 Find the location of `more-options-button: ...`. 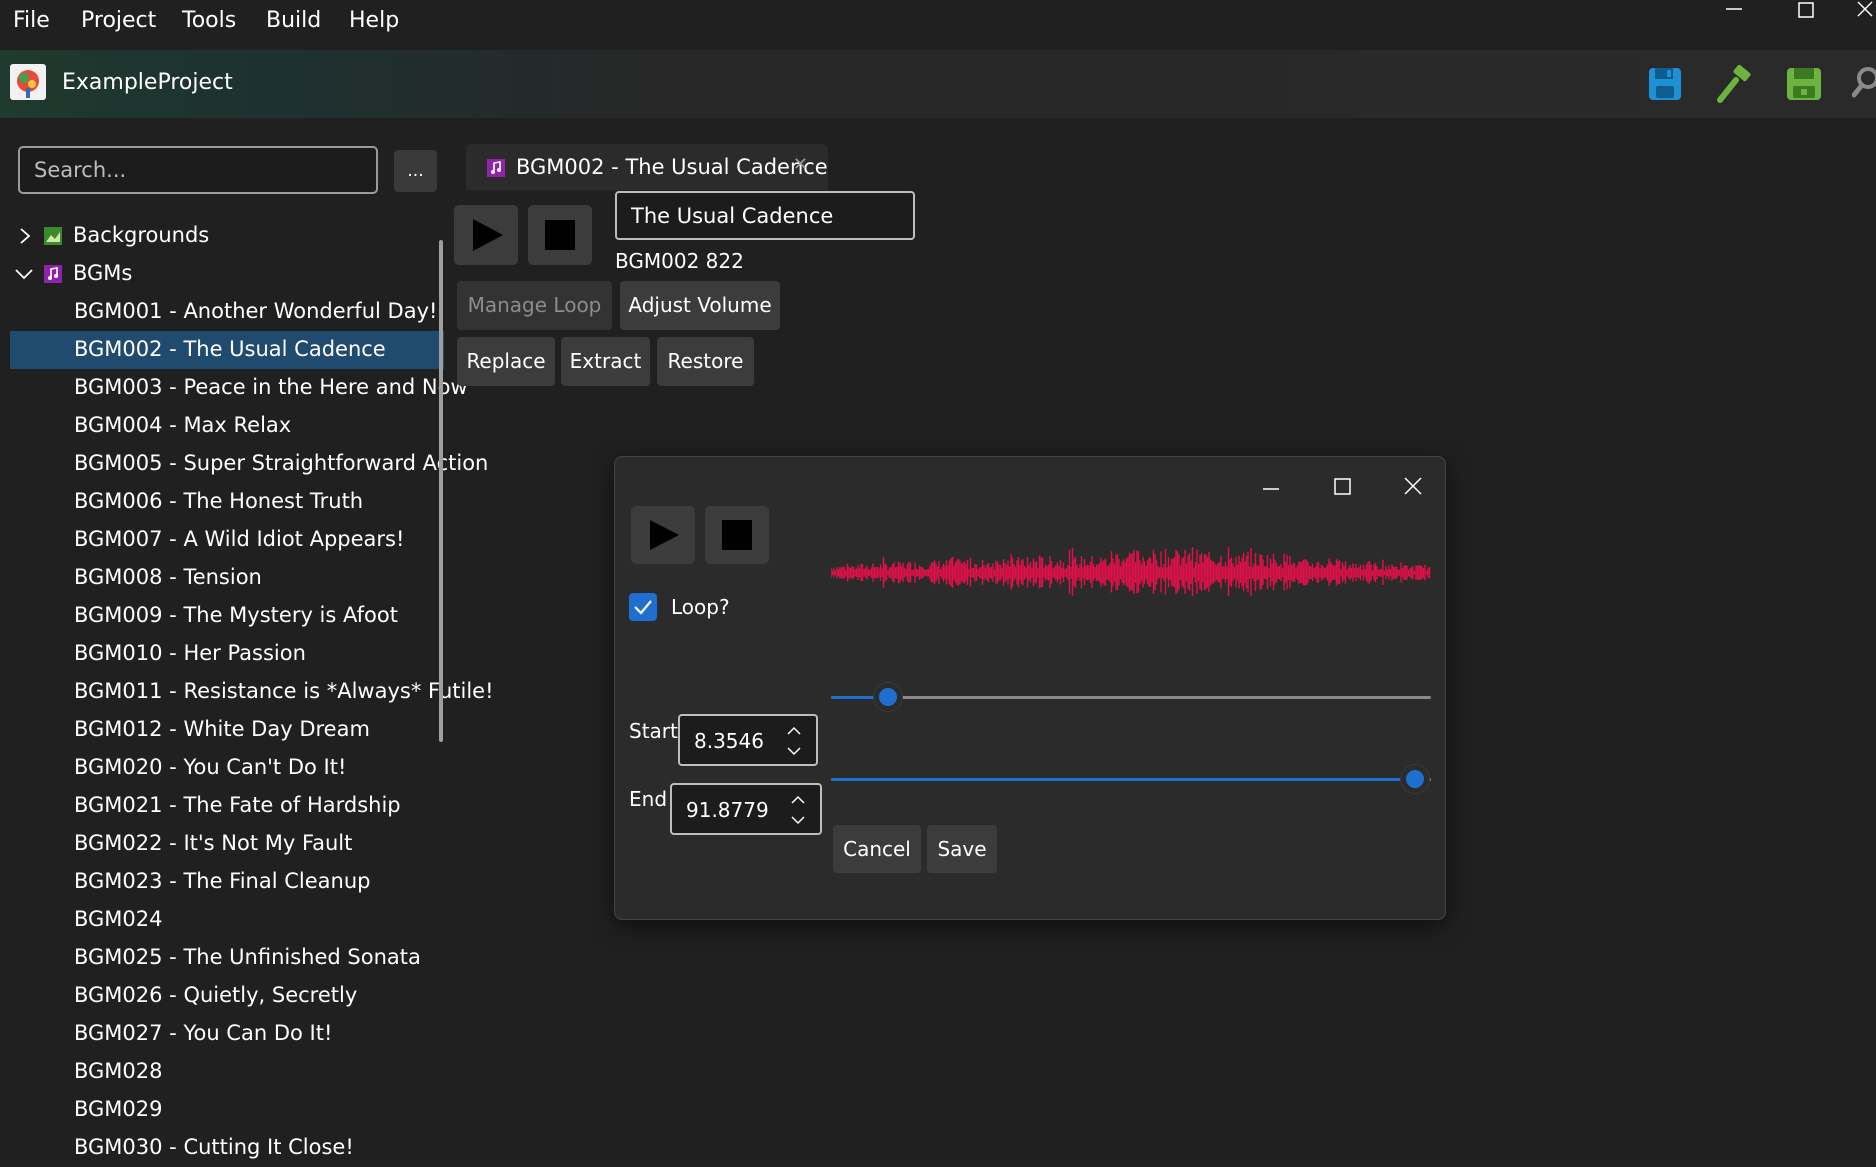

more-options-button: ... is located at coordinates (415, 171).